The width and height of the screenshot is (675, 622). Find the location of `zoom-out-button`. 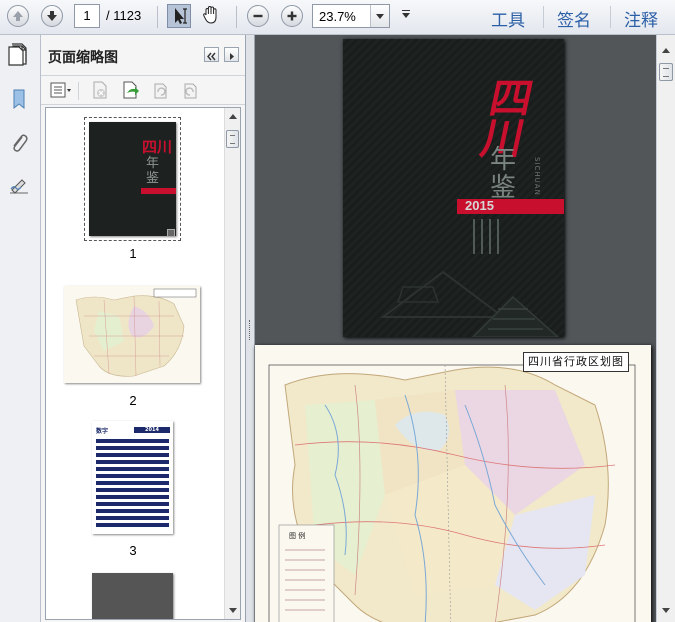

zoom-out-button is located at coordinates (258, 16).